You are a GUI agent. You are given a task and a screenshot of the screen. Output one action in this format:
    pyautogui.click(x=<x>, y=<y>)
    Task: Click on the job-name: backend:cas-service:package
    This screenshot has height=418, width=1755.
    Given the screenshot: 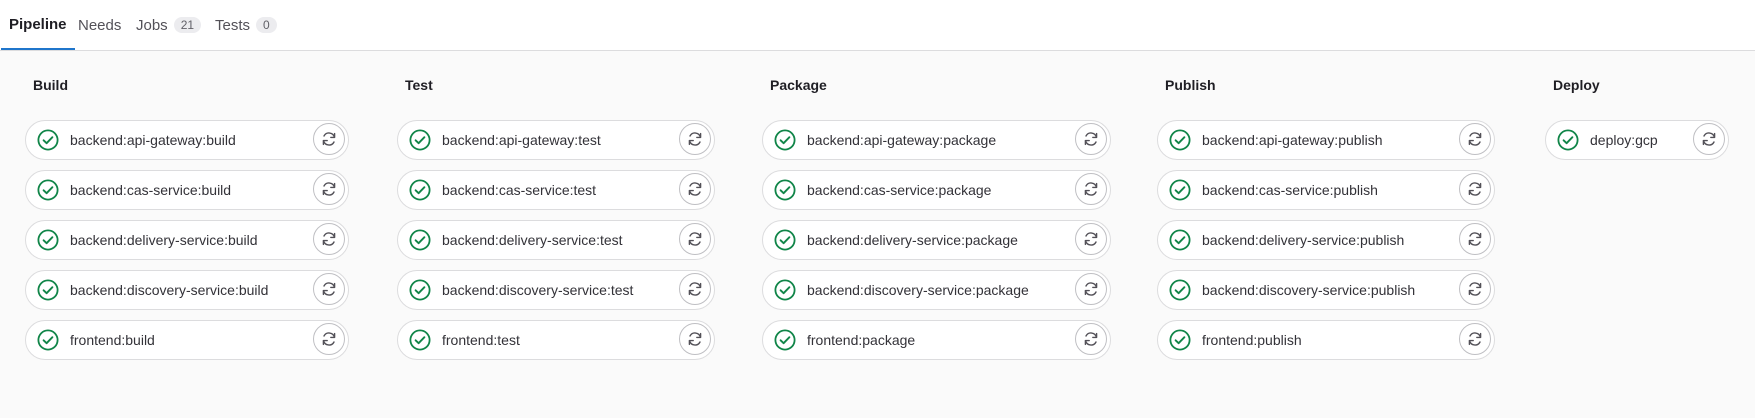 What is the action you would take?
    pyautogui.click(x=899, y=190)
    